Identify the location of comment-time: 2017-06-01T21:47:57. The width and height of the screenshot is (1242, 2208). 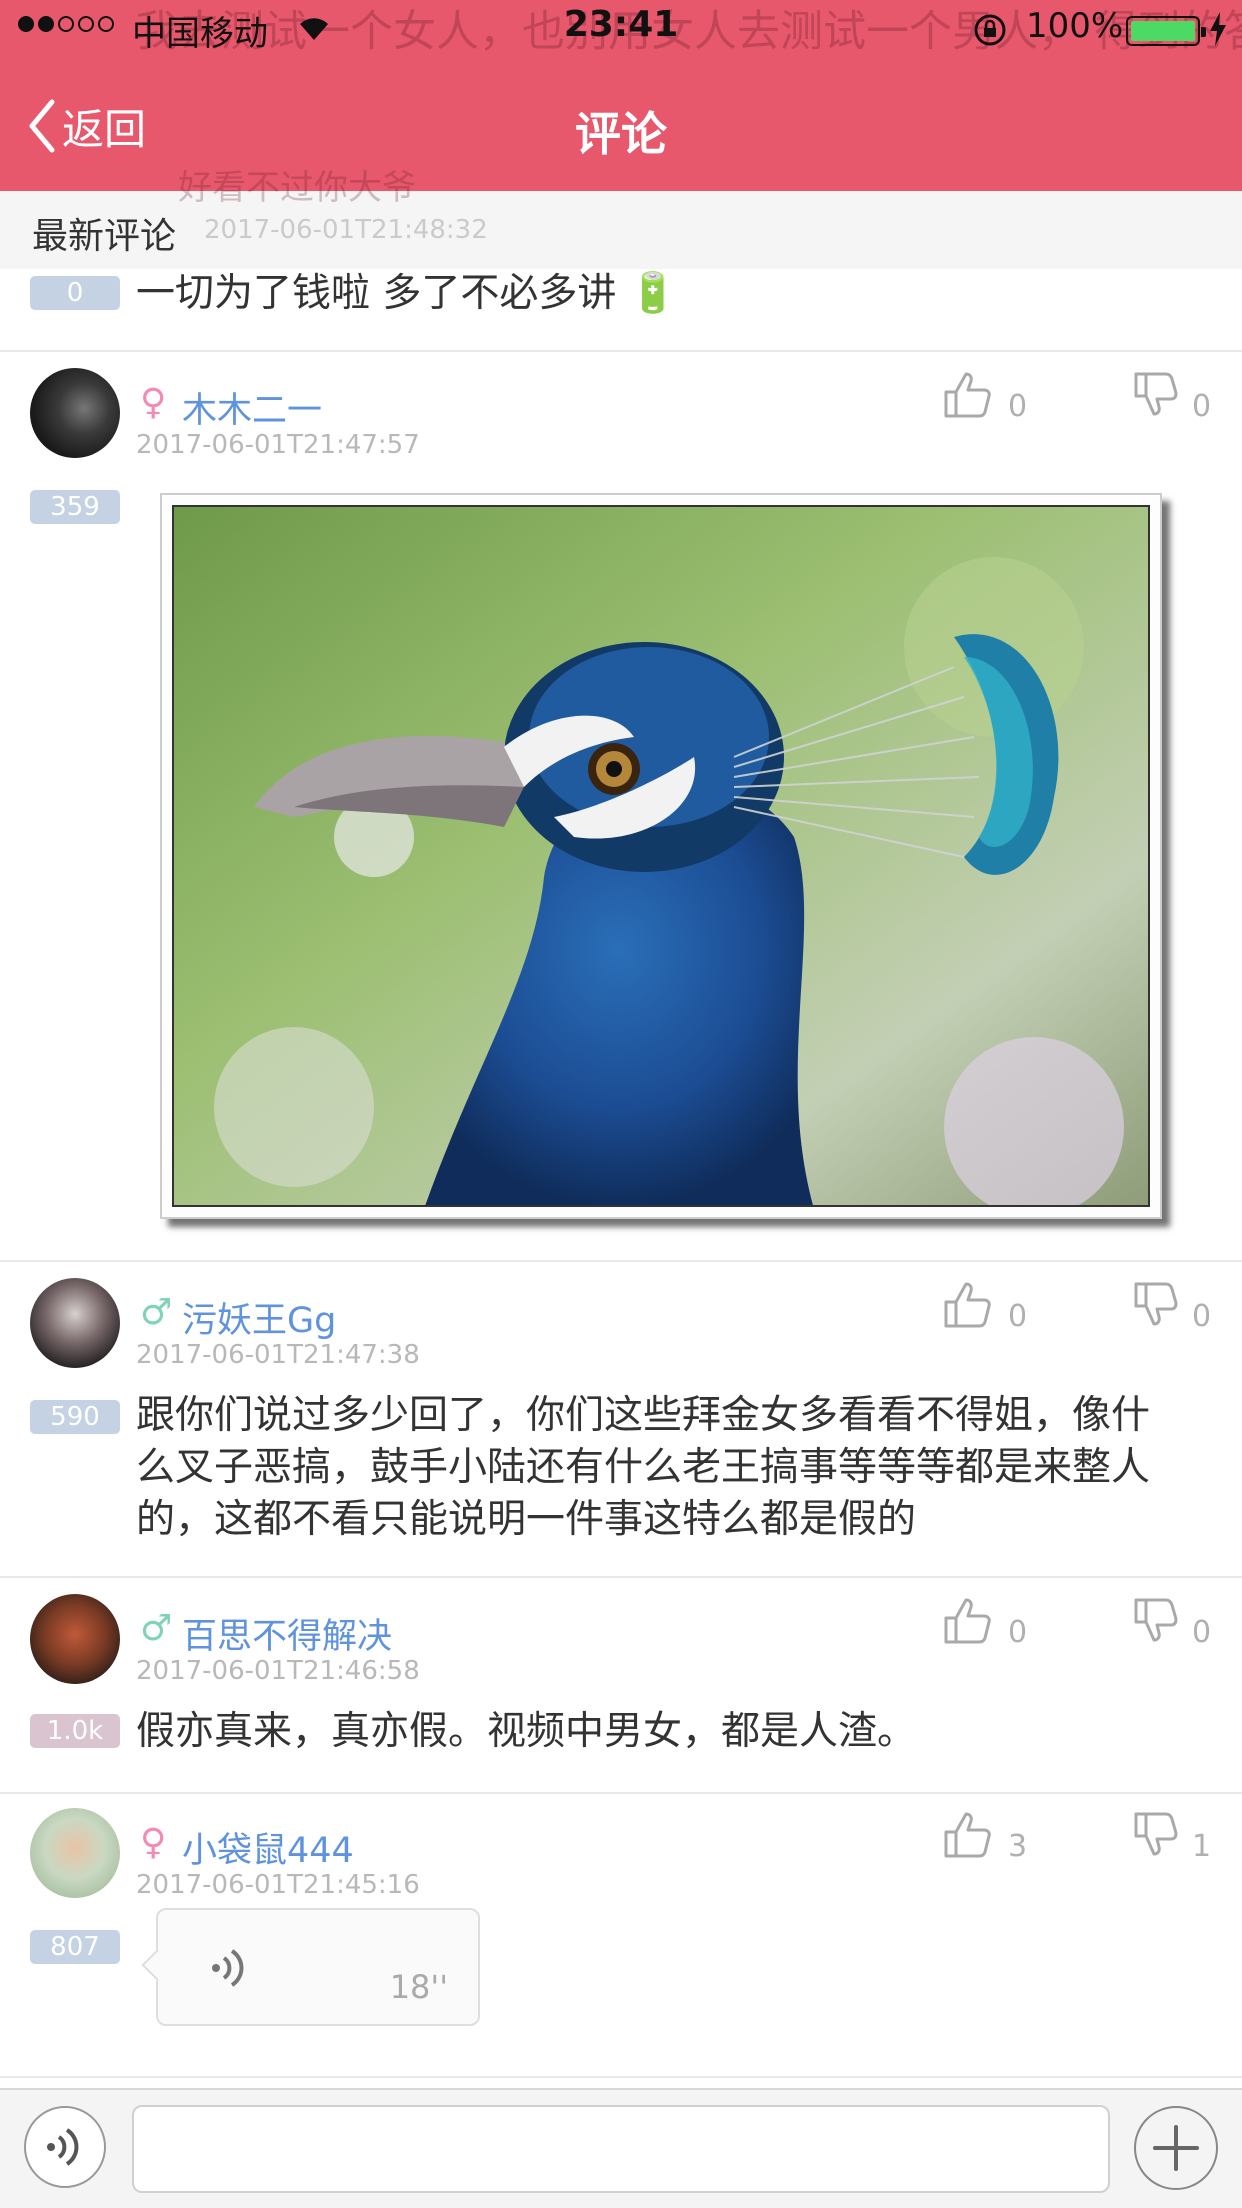
(278, 445).